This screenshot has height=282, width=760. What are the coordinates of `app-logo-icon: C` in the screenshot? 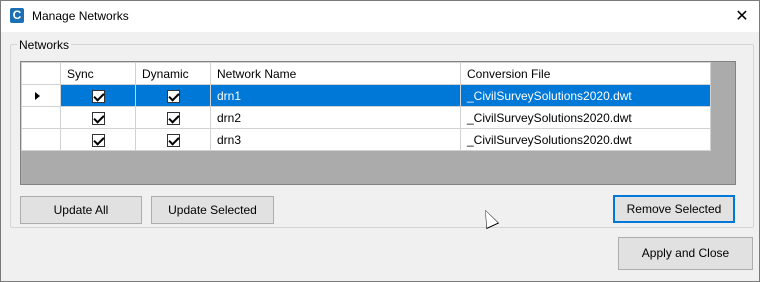 It's located at (17, 15).